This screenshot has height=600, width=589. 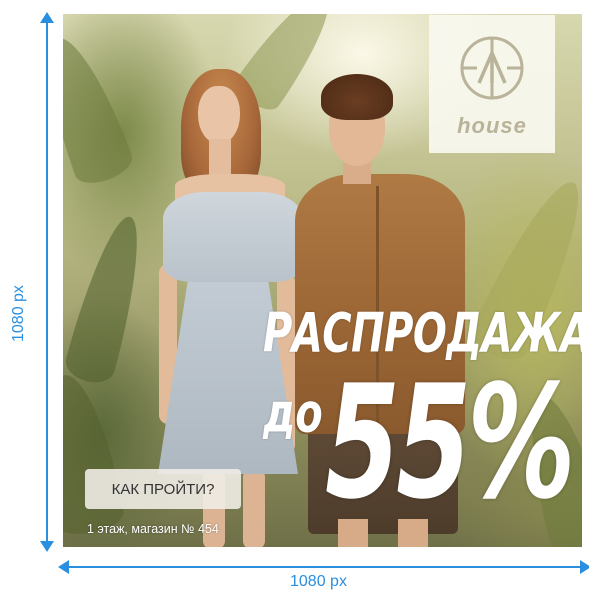 What do you see at coordinates (47, 546) in the screenshot?
I see `dimension-arrow-bottom-icon` at bounding box center [47, 546].